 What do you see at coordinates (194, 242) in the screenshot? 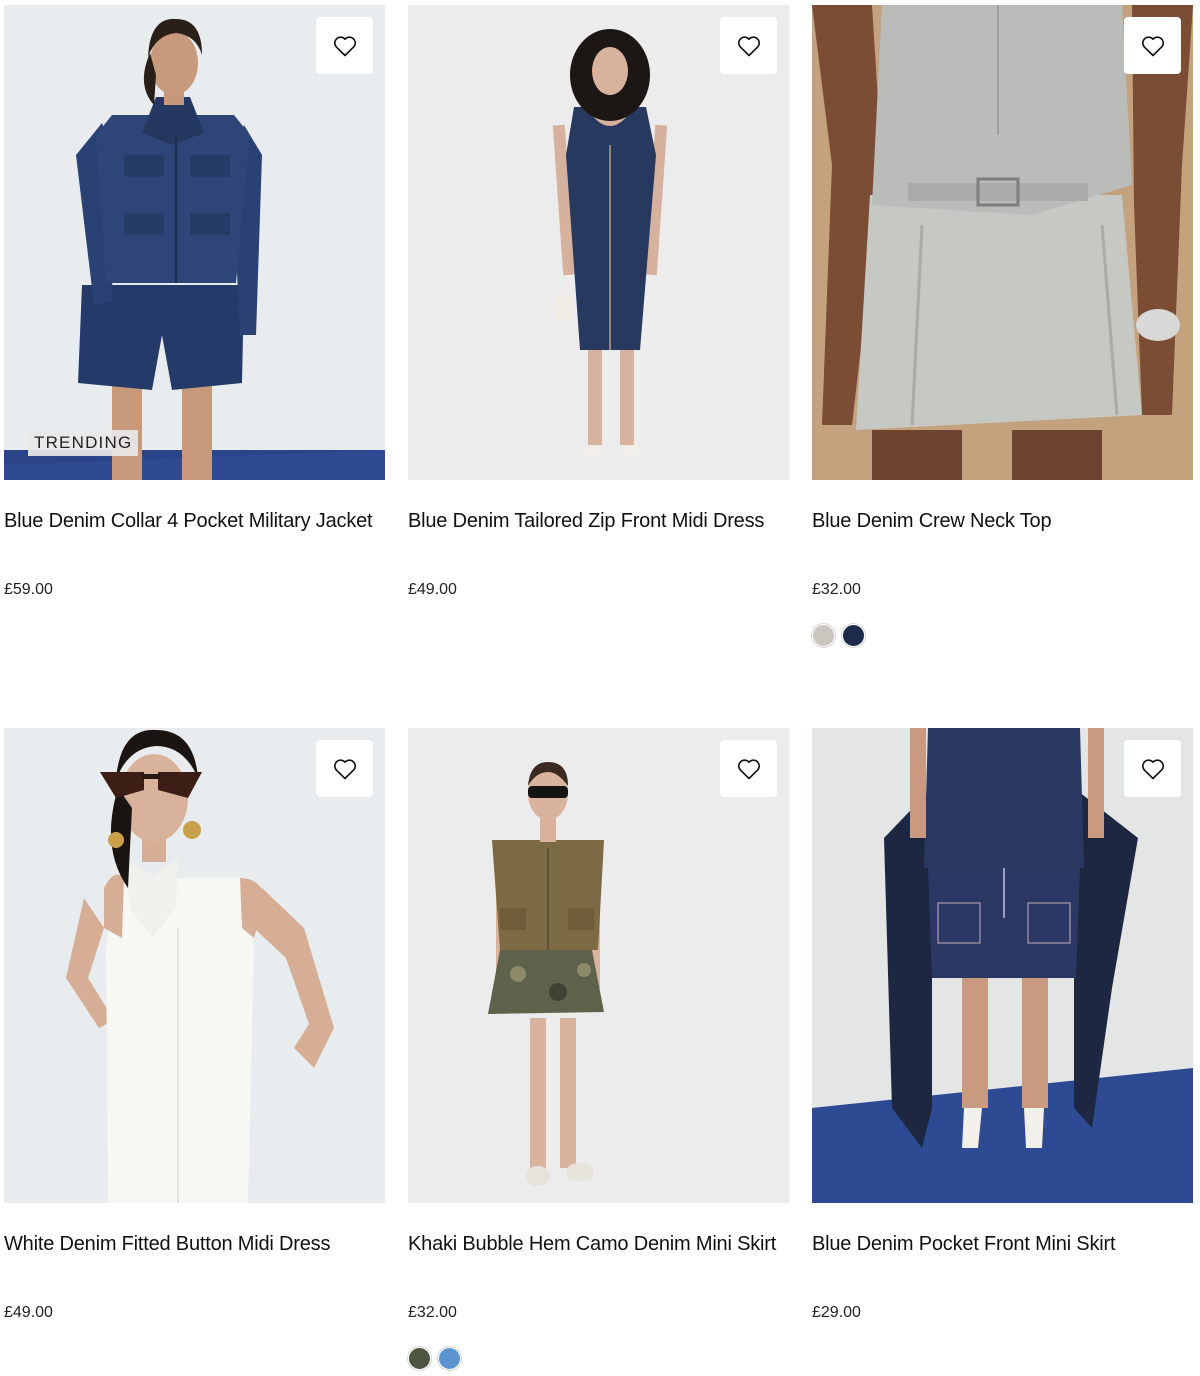
I see `product-image: TRENDING` at bounding box center [194, 242].